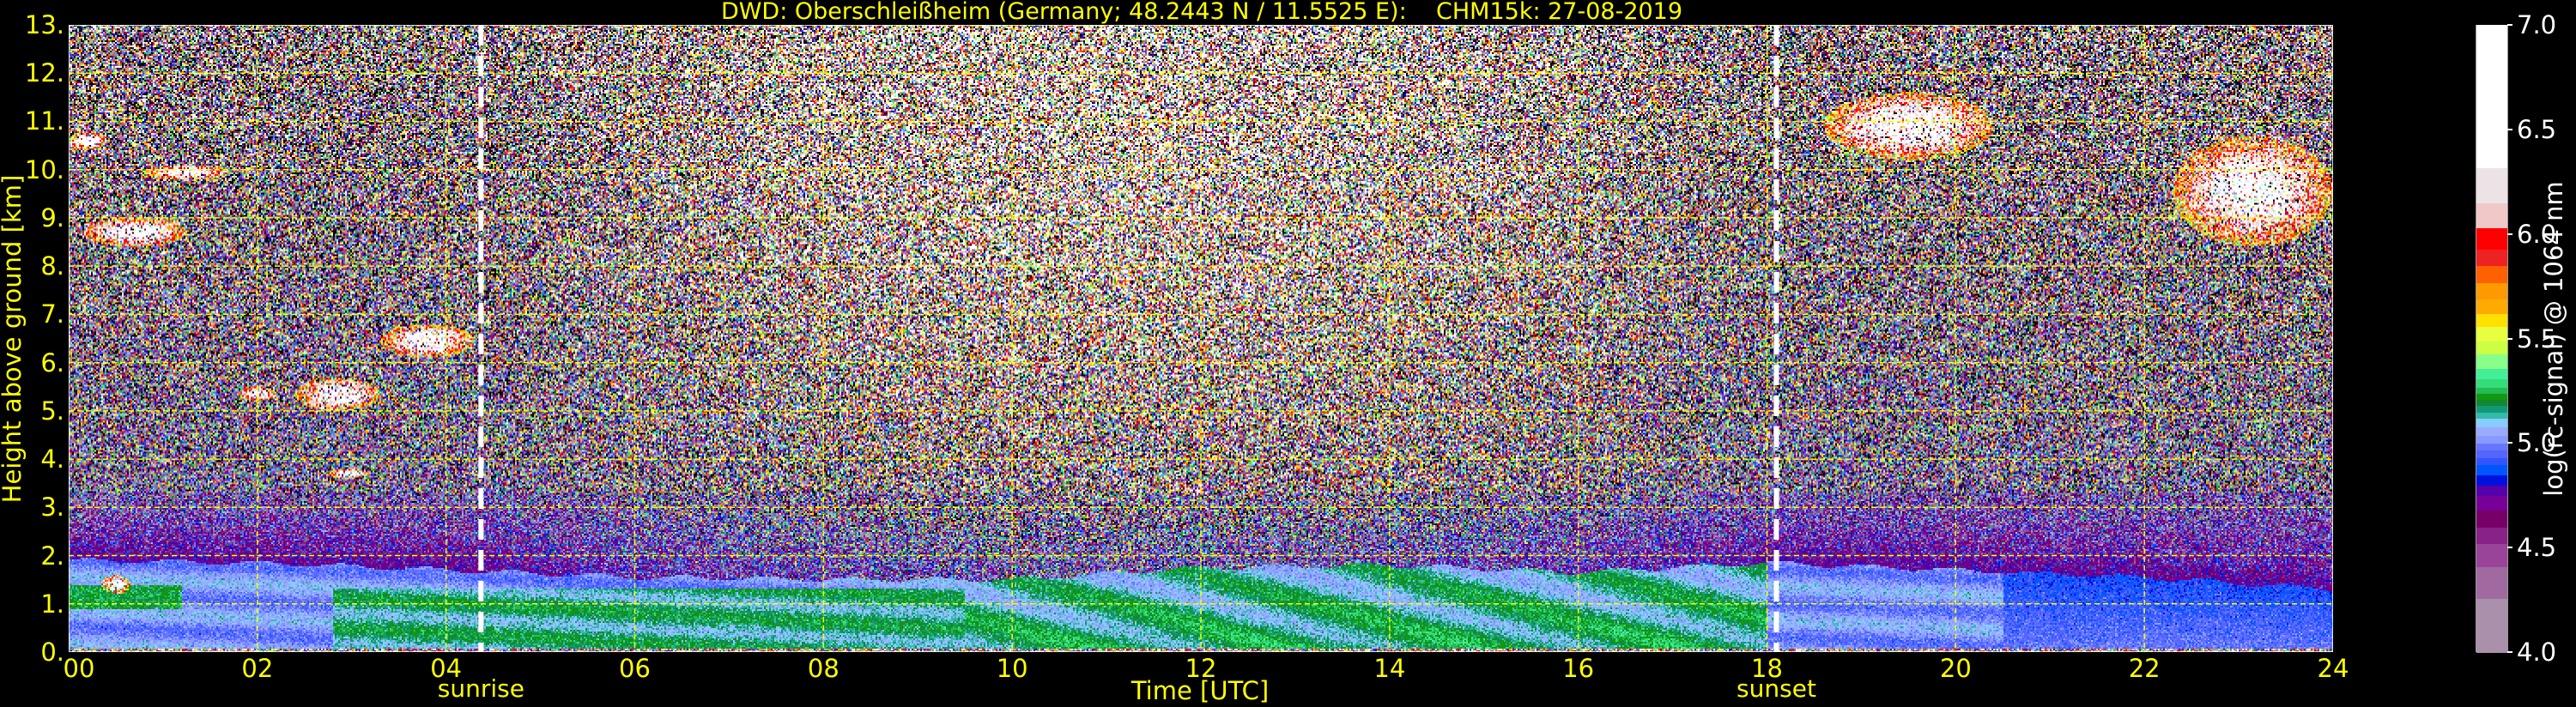  What do you see at coordinates (52, 314) in the screenshot?
I see `y-tick-label: 7.` at bounding box center [52, 314].